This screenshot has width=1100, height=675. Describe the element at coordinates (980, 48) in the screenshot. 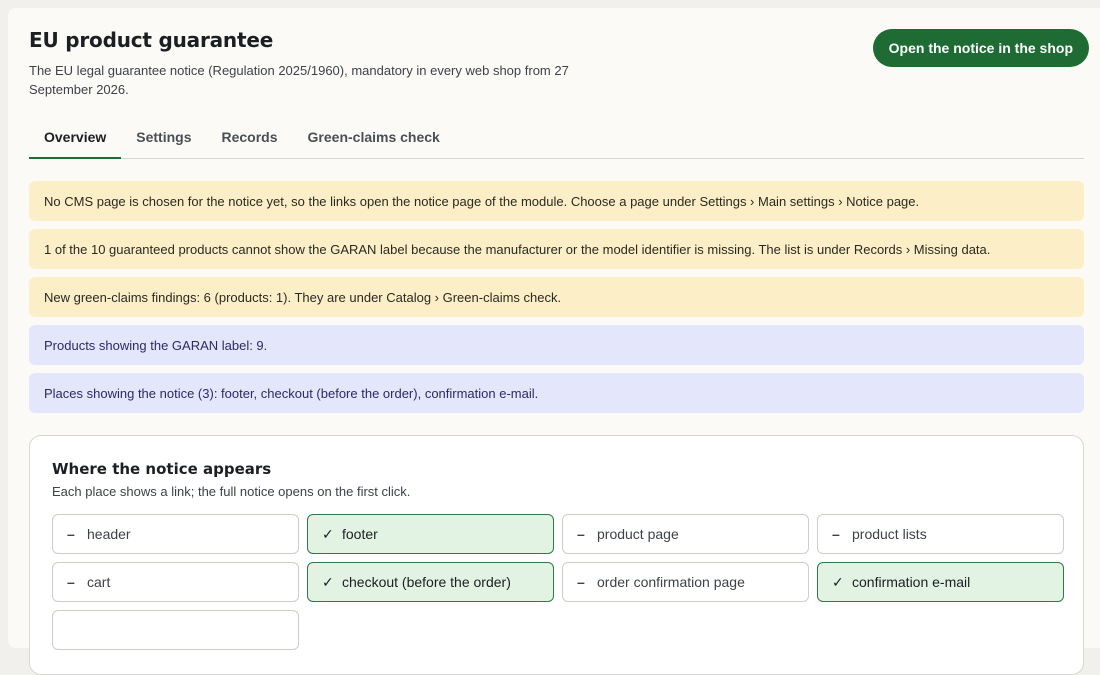

I see `open-notice-button: Open the notice in the shop` at that location.